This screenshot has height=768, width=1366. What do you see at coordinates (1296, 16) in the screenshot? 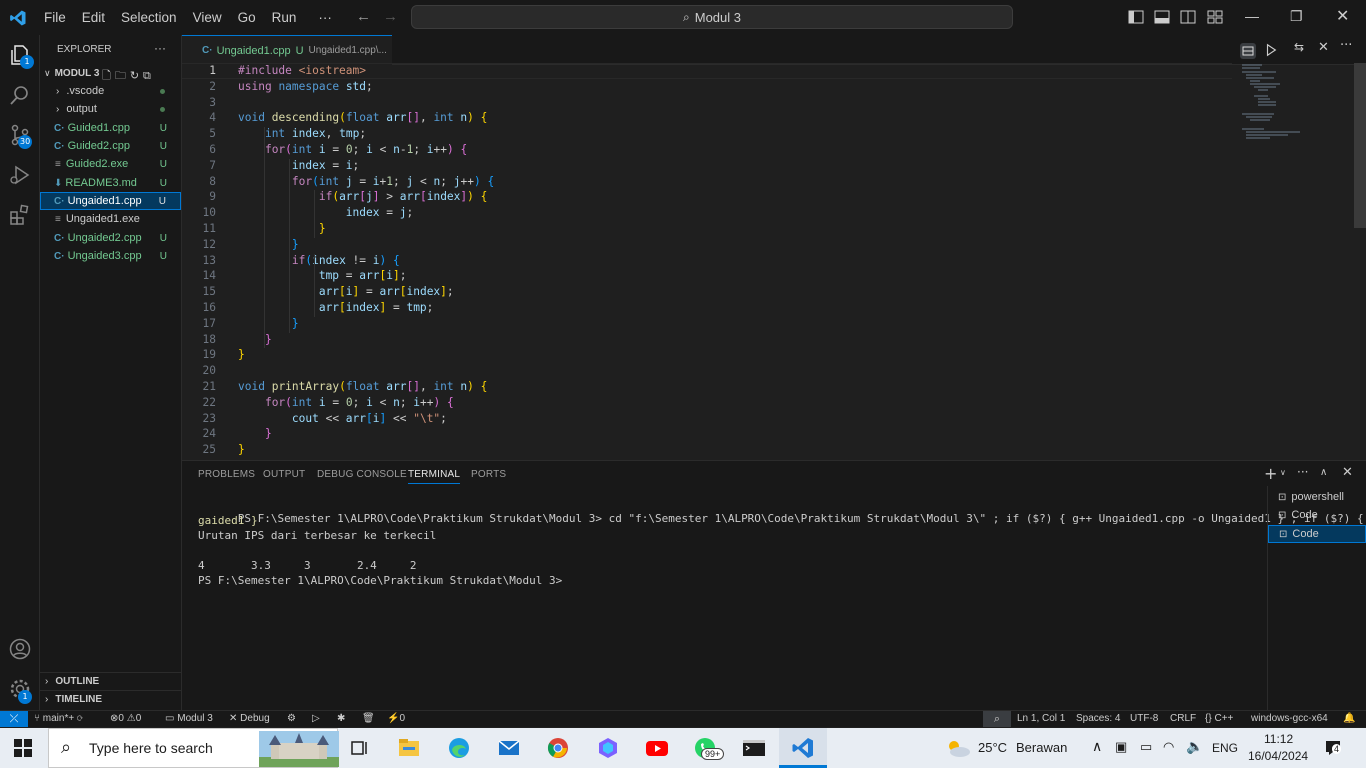
I see `restore-icon: ❐` at bounding box center [1296, 16].